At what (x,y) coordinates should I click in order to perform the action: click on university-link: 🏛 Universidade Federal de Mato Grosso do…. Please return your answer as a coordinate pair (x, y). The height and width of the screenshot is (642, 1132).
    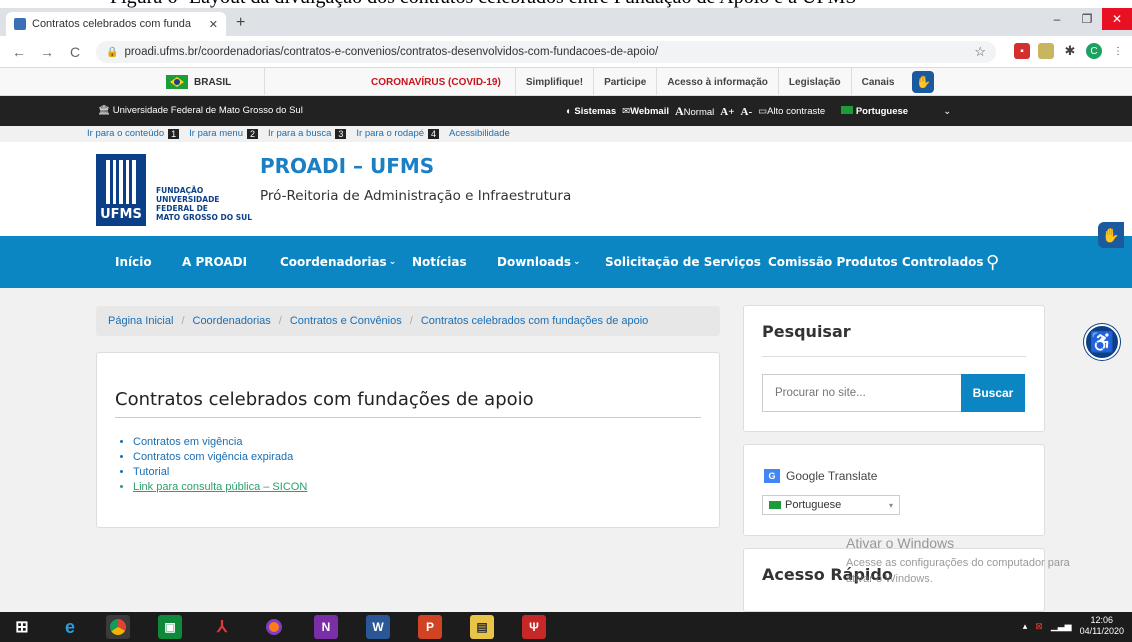
    Looking at the image, I should click on (200, 110).